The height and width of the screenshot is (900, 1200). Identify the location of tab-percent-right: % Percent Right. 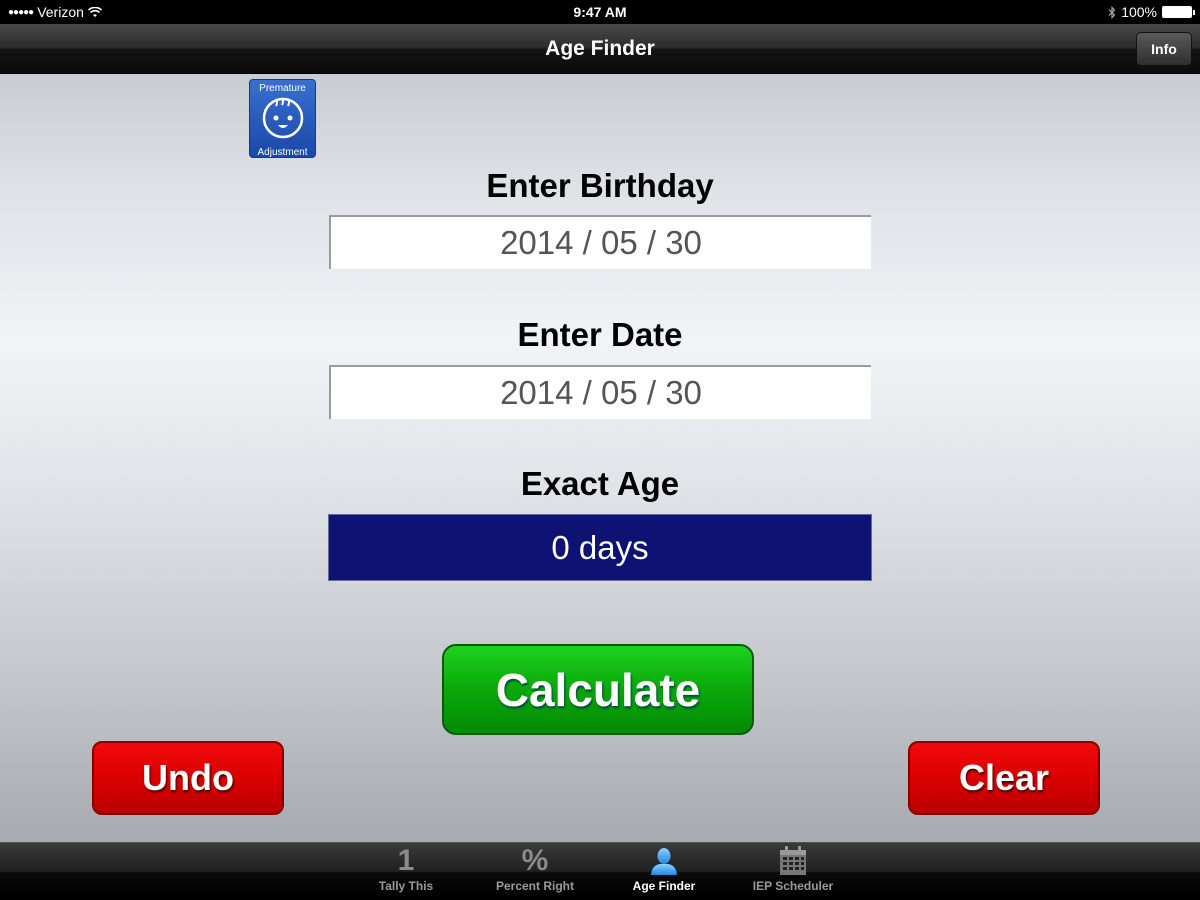
(535, 871).